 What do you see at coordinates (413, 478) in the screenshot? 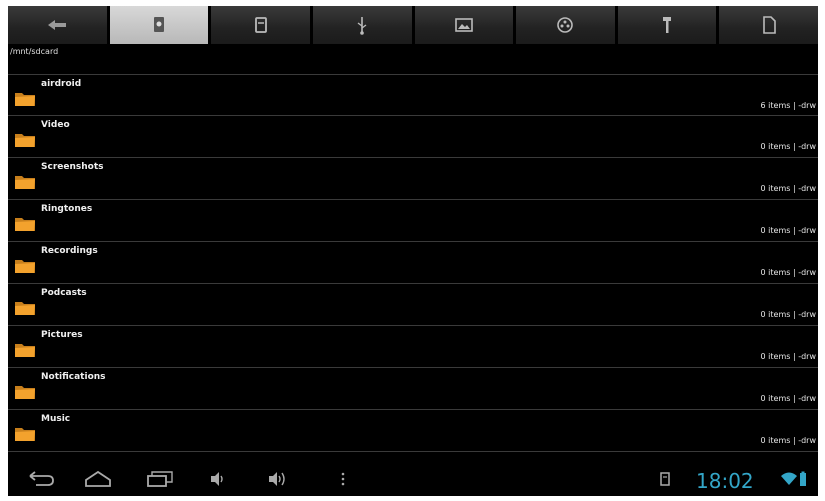
I see `system-navigation-bar: 18:02` at bounding box center [413, 478].